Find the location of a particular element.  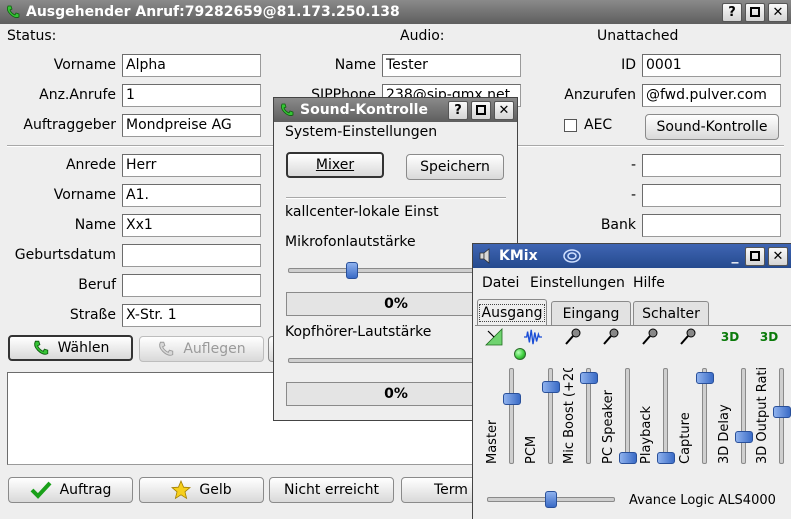

channel-label: Master is located at coordinates (492, 441).